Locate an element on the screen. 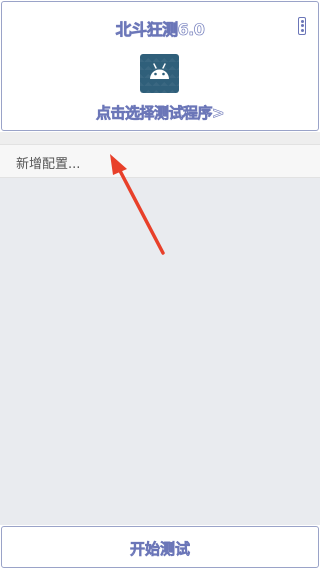 This screenshot has width=320, height=569. android-robot-glyph is located at coordinates (159, 71).